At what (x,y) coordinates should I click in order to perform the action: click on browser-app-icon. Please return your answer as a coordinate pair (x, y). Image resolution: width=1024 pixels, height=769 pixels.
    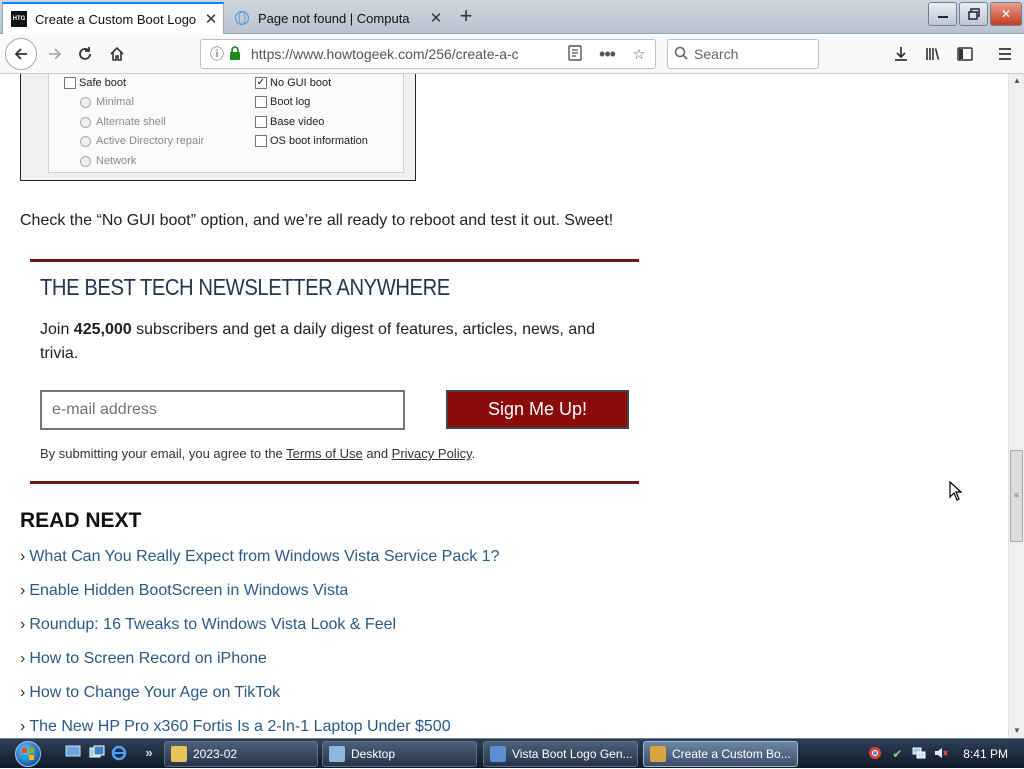
    Looking at the image, I should click on (658, 754).